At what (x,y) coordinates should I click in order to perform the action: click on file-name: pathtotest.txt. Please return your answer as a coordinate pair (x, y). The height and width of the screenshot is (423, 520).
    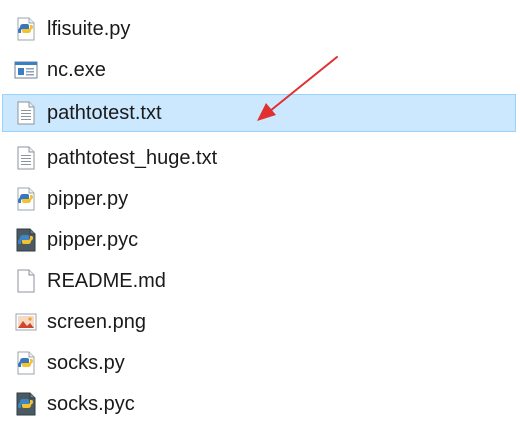
    Looking at the image, I should click on (104, 113).